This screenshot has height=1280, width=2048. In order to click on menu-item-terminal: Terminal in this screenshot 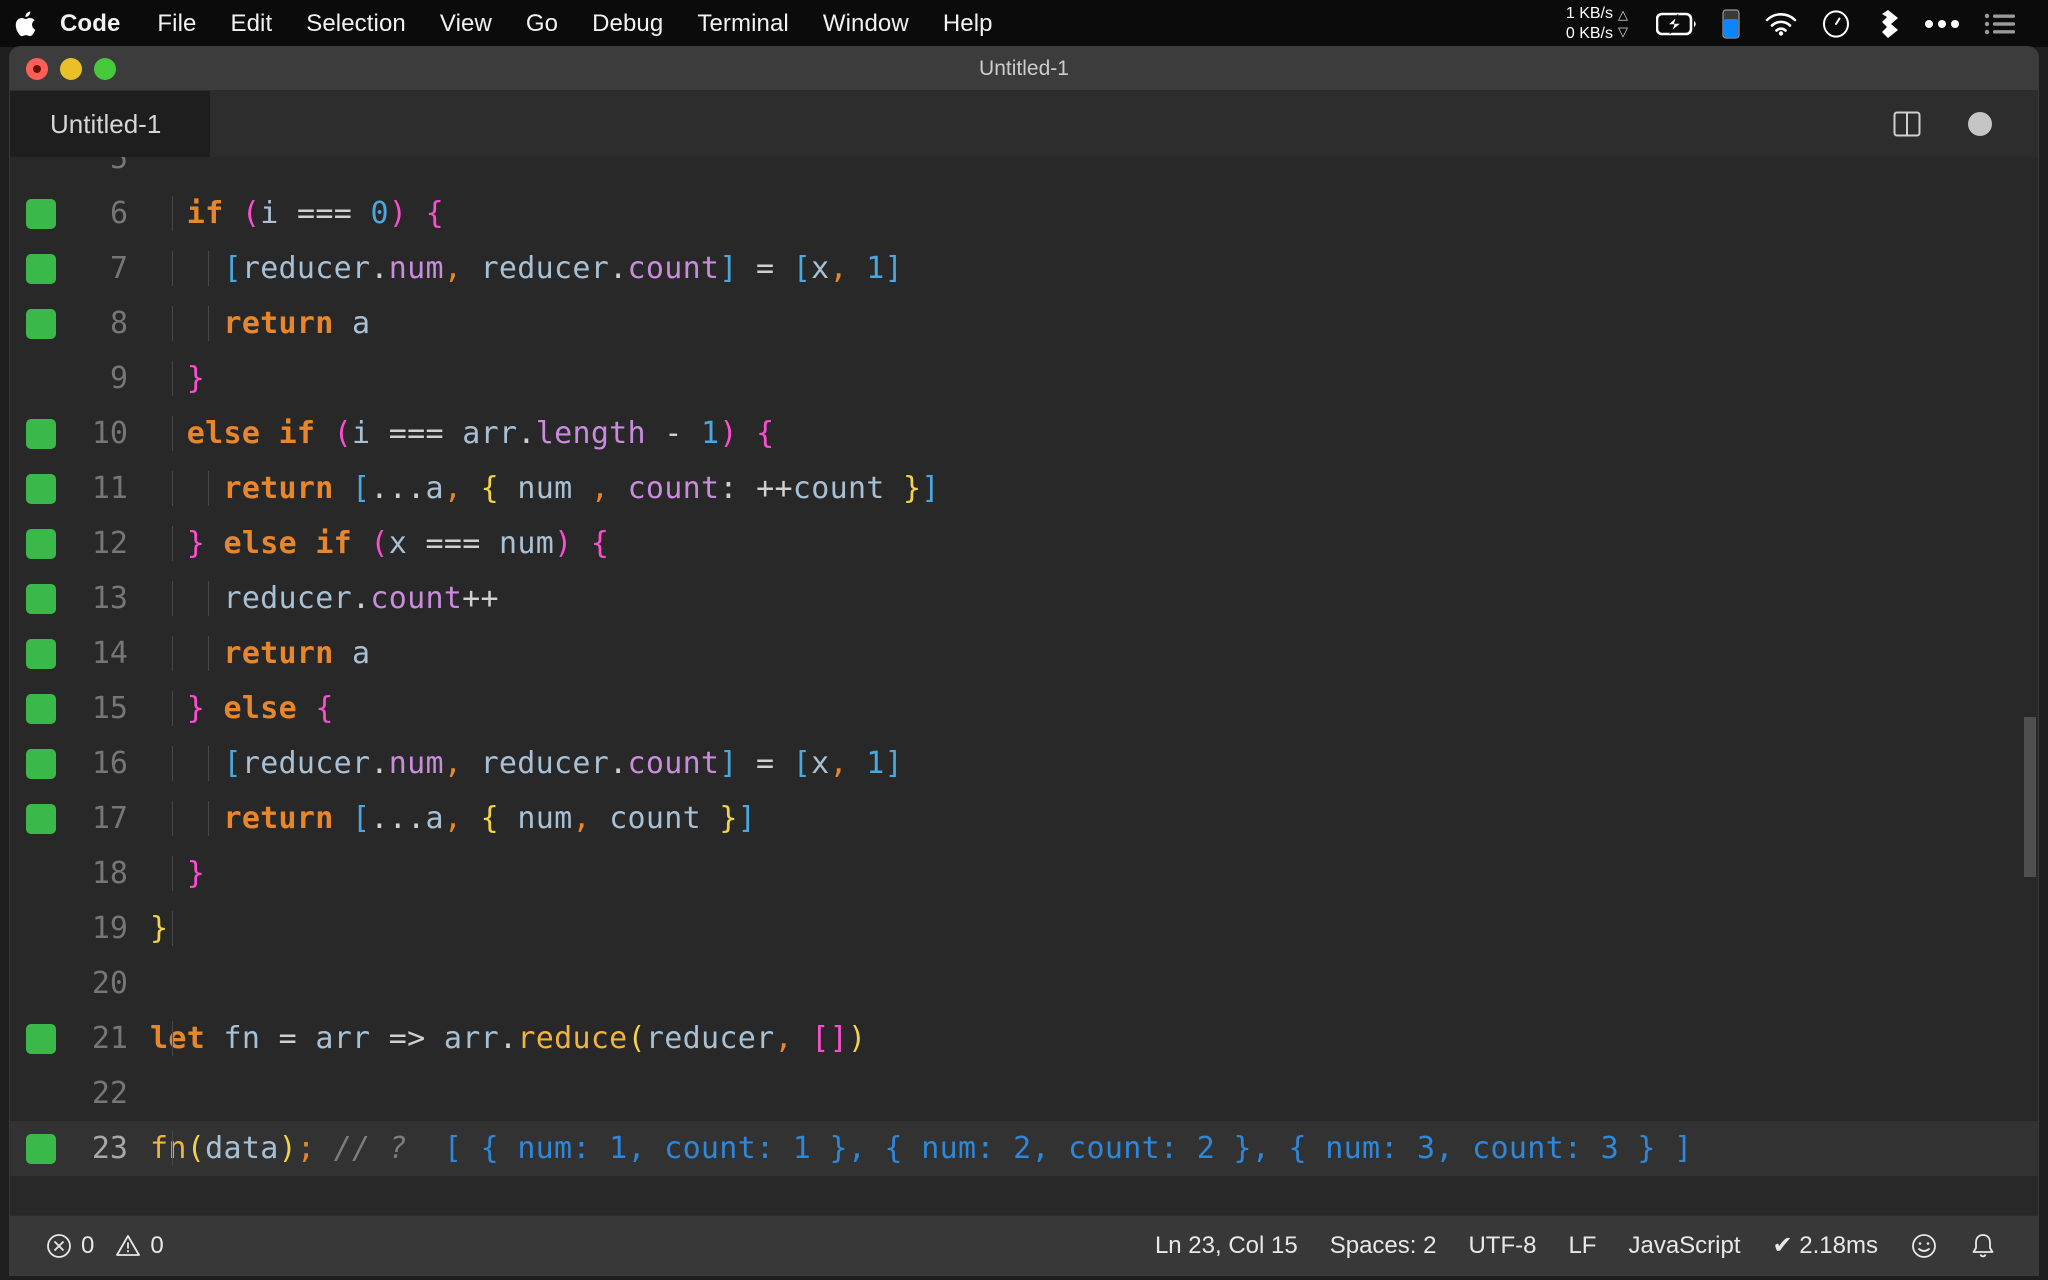, I will do `click(743, 23)`.